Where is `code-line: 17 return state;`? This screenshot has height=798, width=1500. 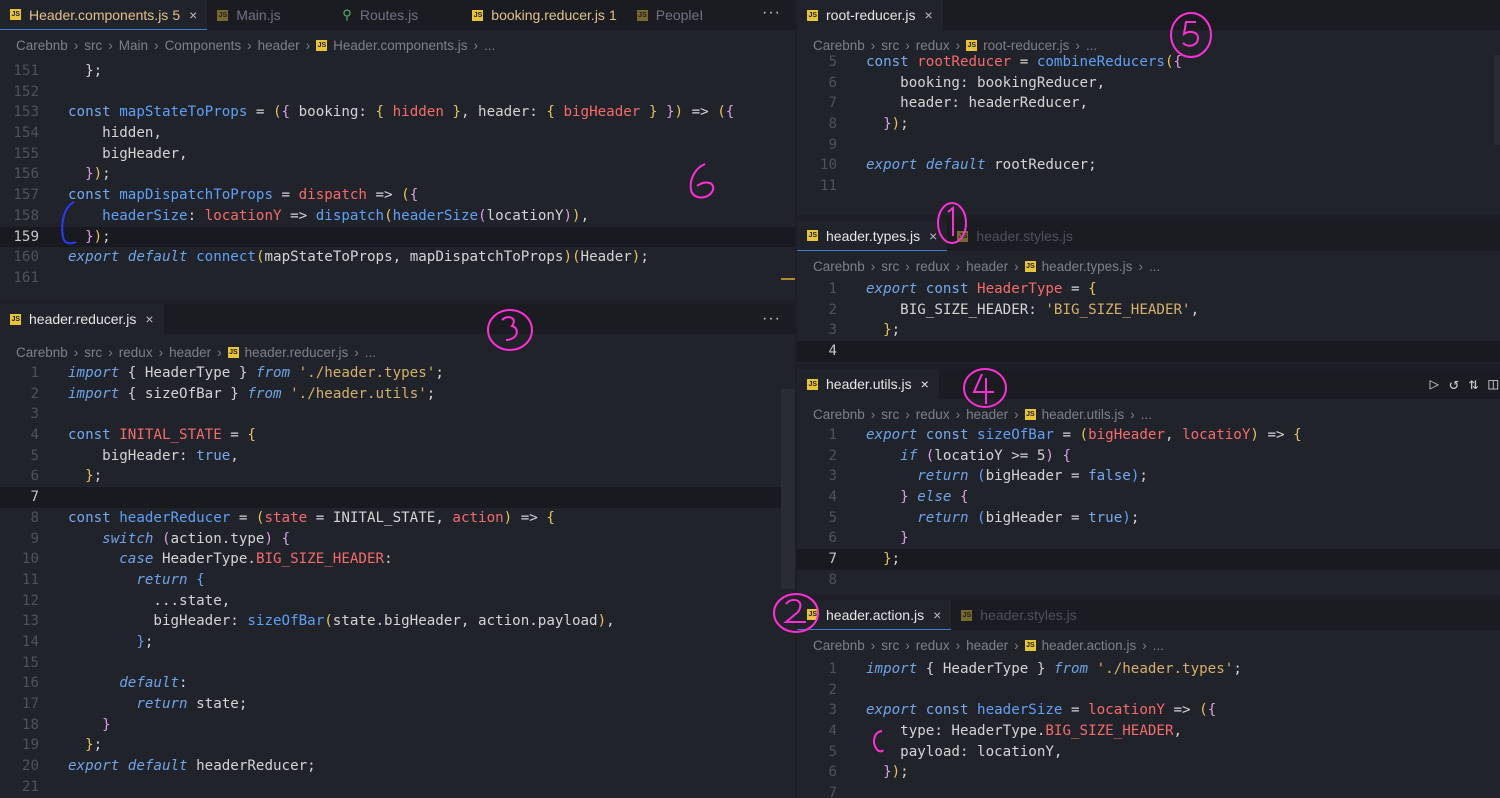
code-line: 17 return state; is located at coordinates (397, 704).